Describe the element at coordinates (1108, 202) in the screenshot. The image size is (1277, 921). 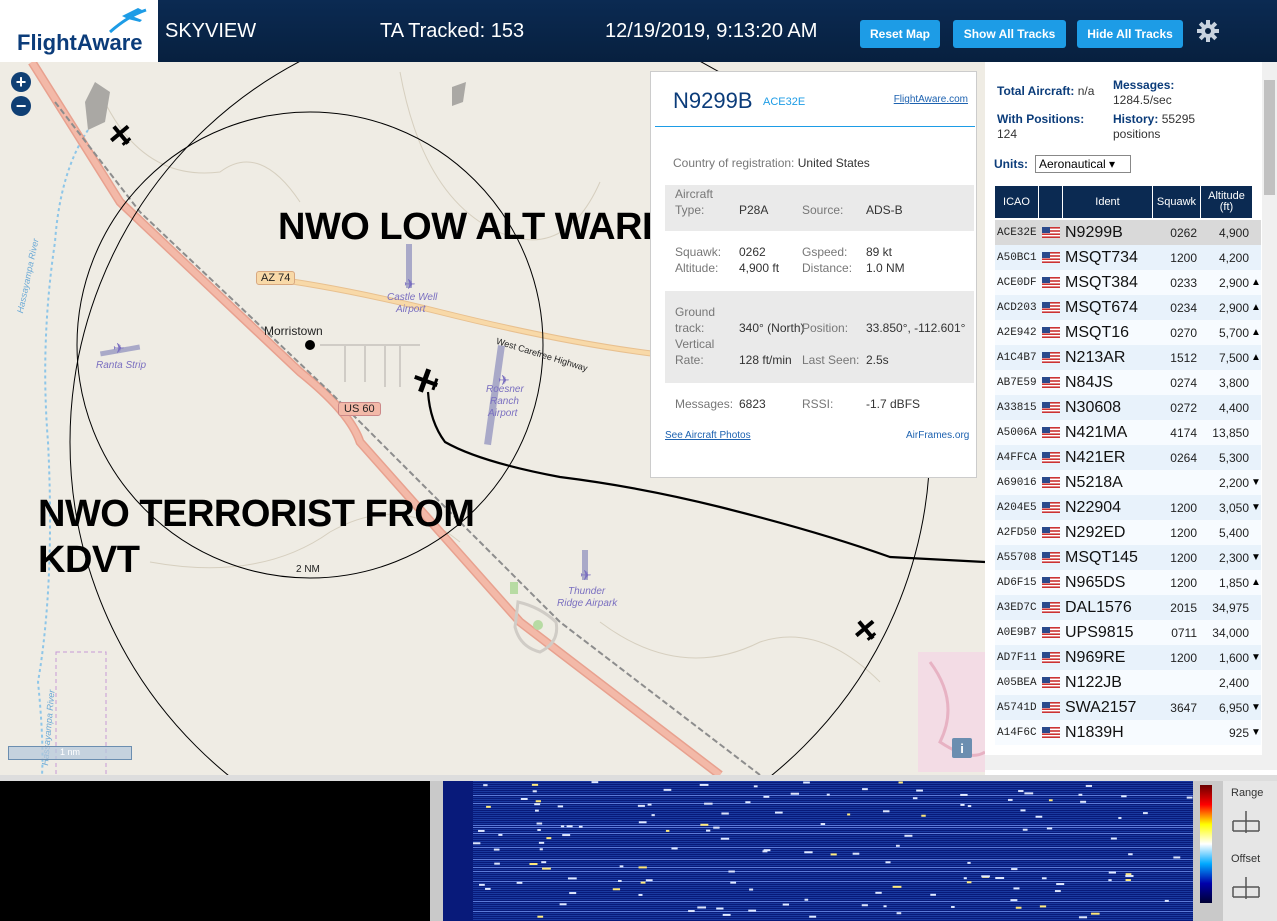
I see `col-header-ident: Ident` at that location.